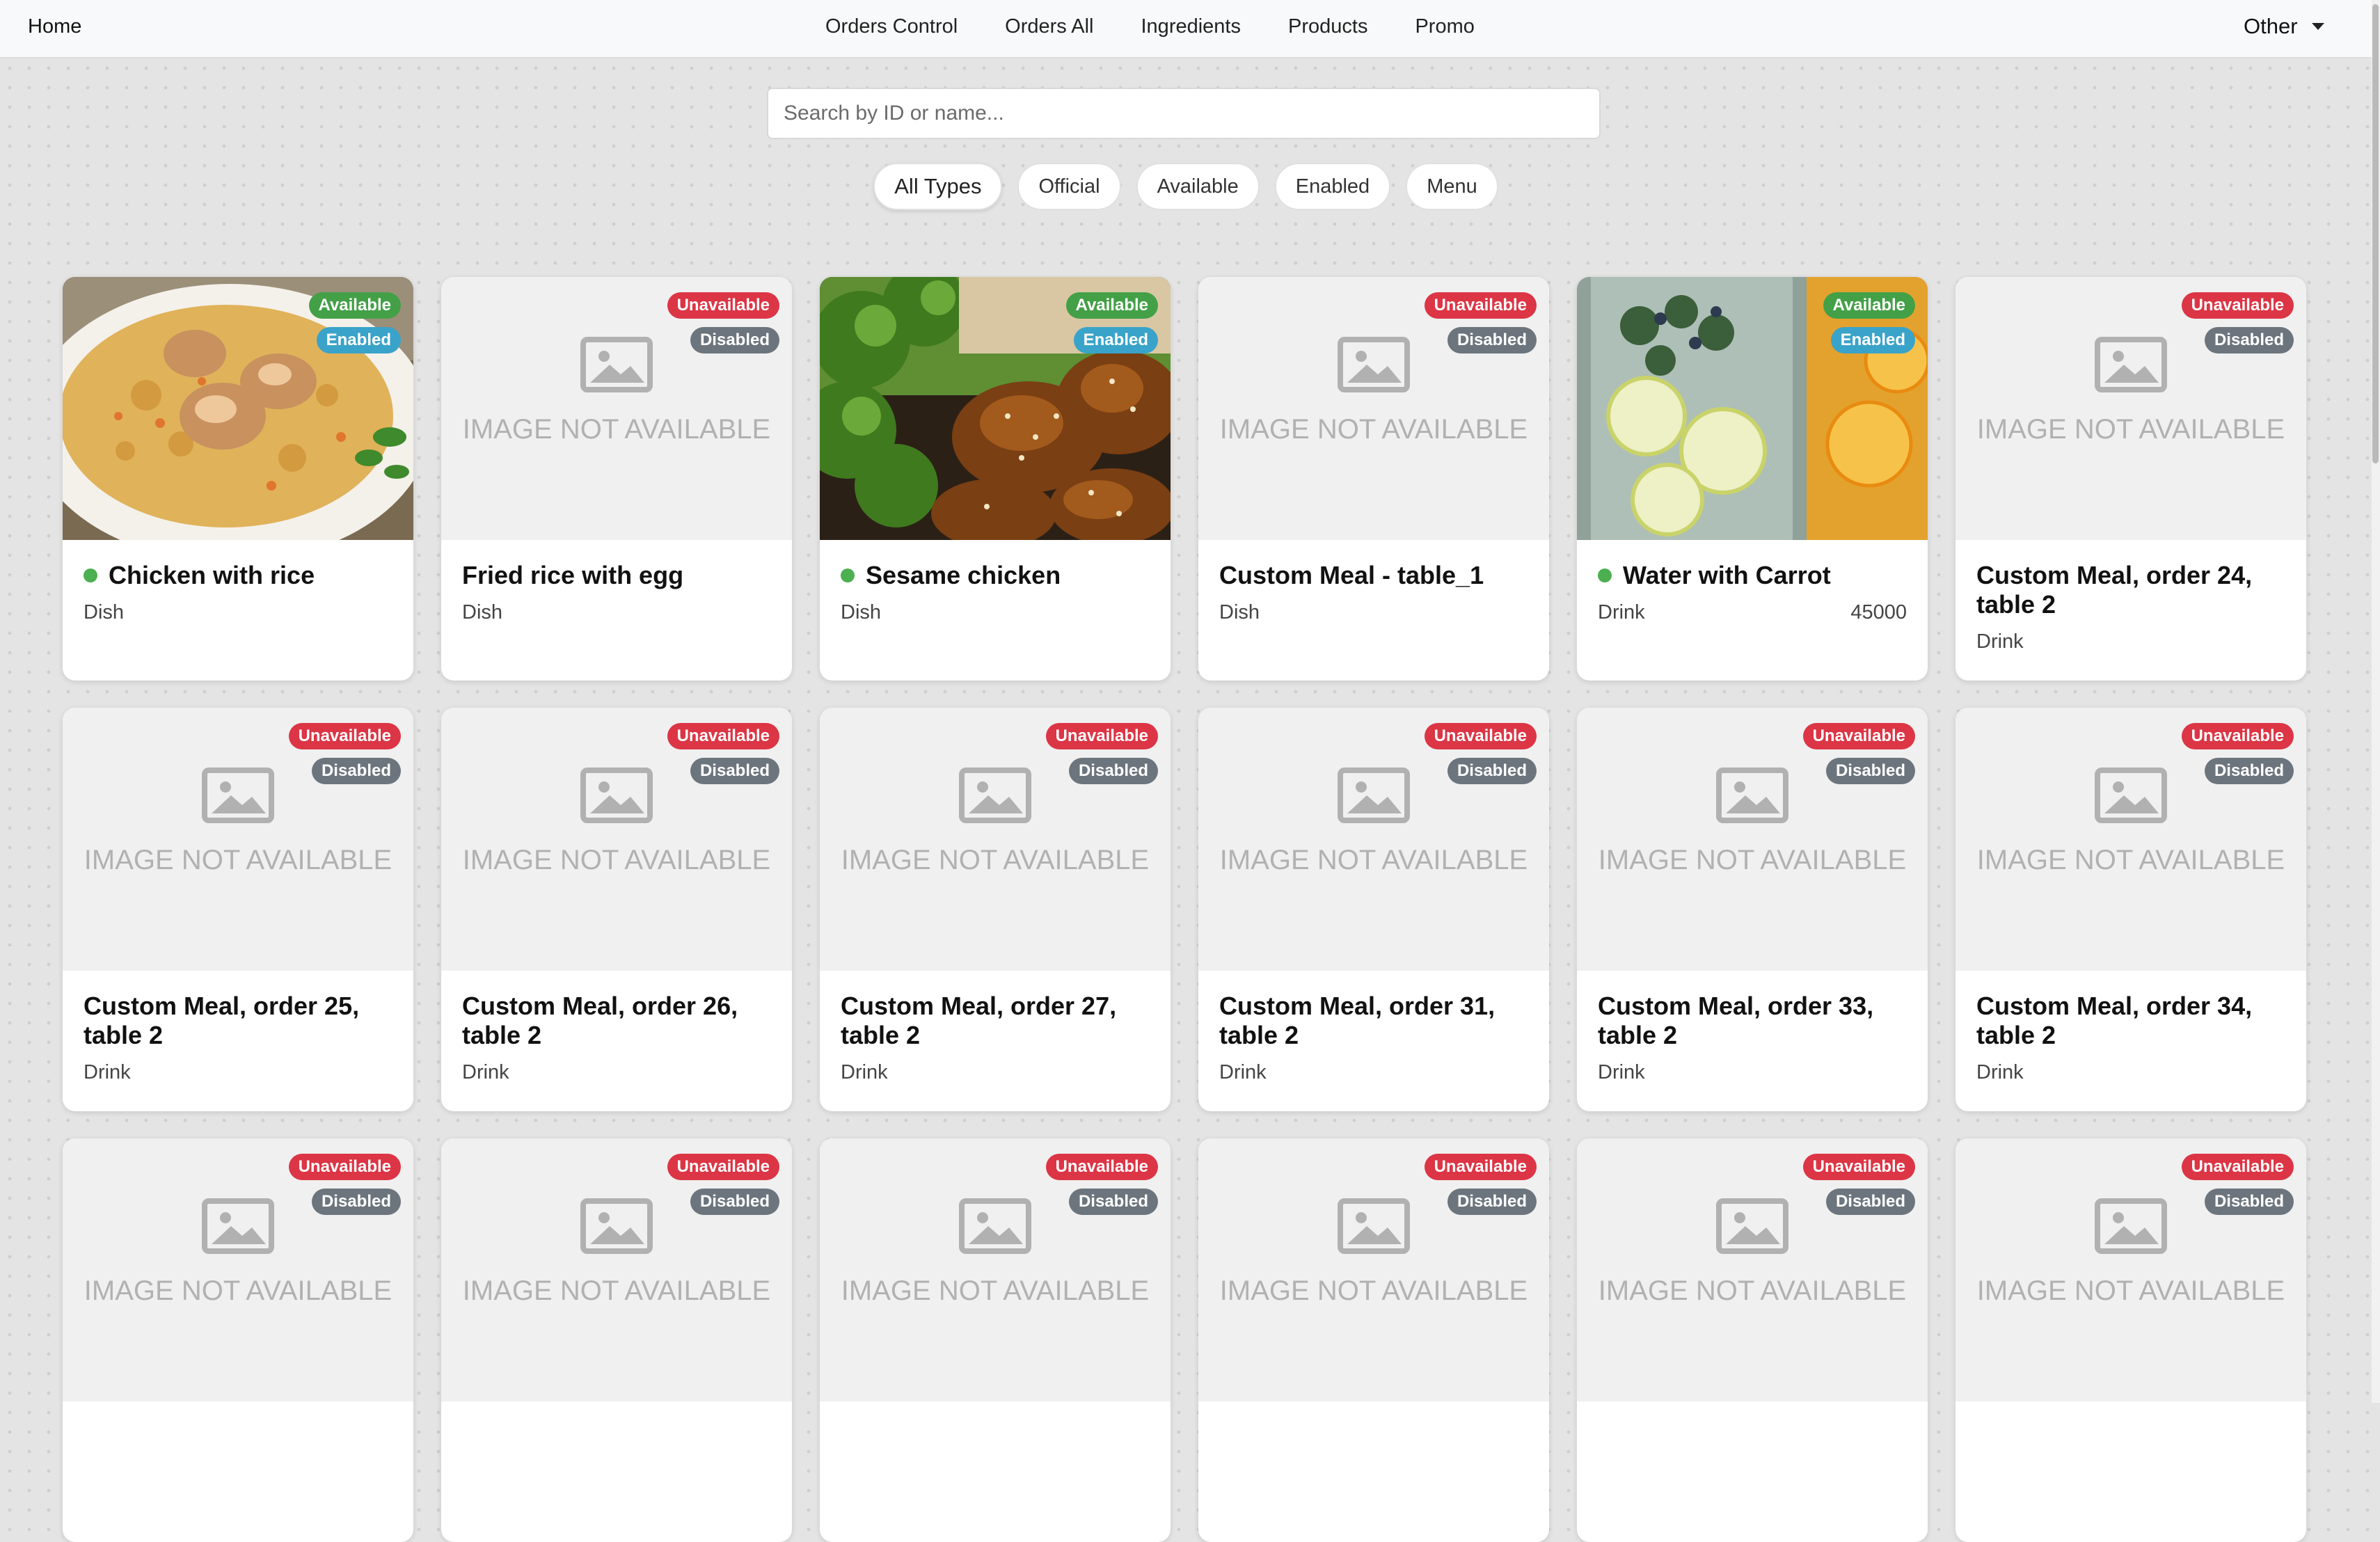 The image size is (2380, 1542). Describe the element at coordinates (54, 26) in the screenshot. I see `nav-home-link: Home` at that location.